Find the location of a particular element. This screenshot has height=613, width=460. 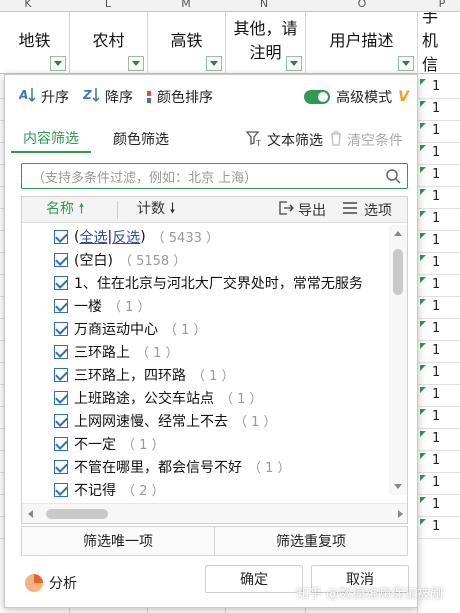

search-icon is located at coordinates (393, 176).